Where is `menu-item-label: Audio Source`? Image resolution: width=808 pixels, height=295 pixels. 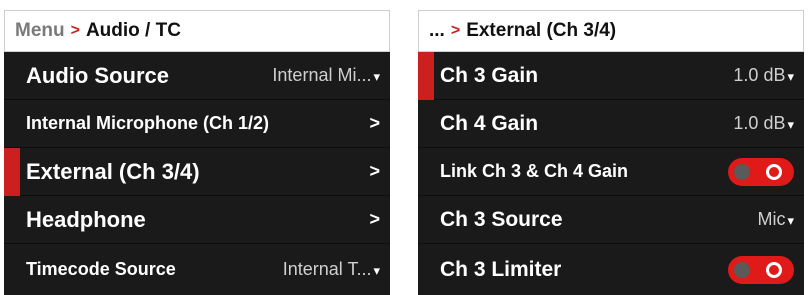 menu-item-label: Audio Source is located at coordinates (98, 75).